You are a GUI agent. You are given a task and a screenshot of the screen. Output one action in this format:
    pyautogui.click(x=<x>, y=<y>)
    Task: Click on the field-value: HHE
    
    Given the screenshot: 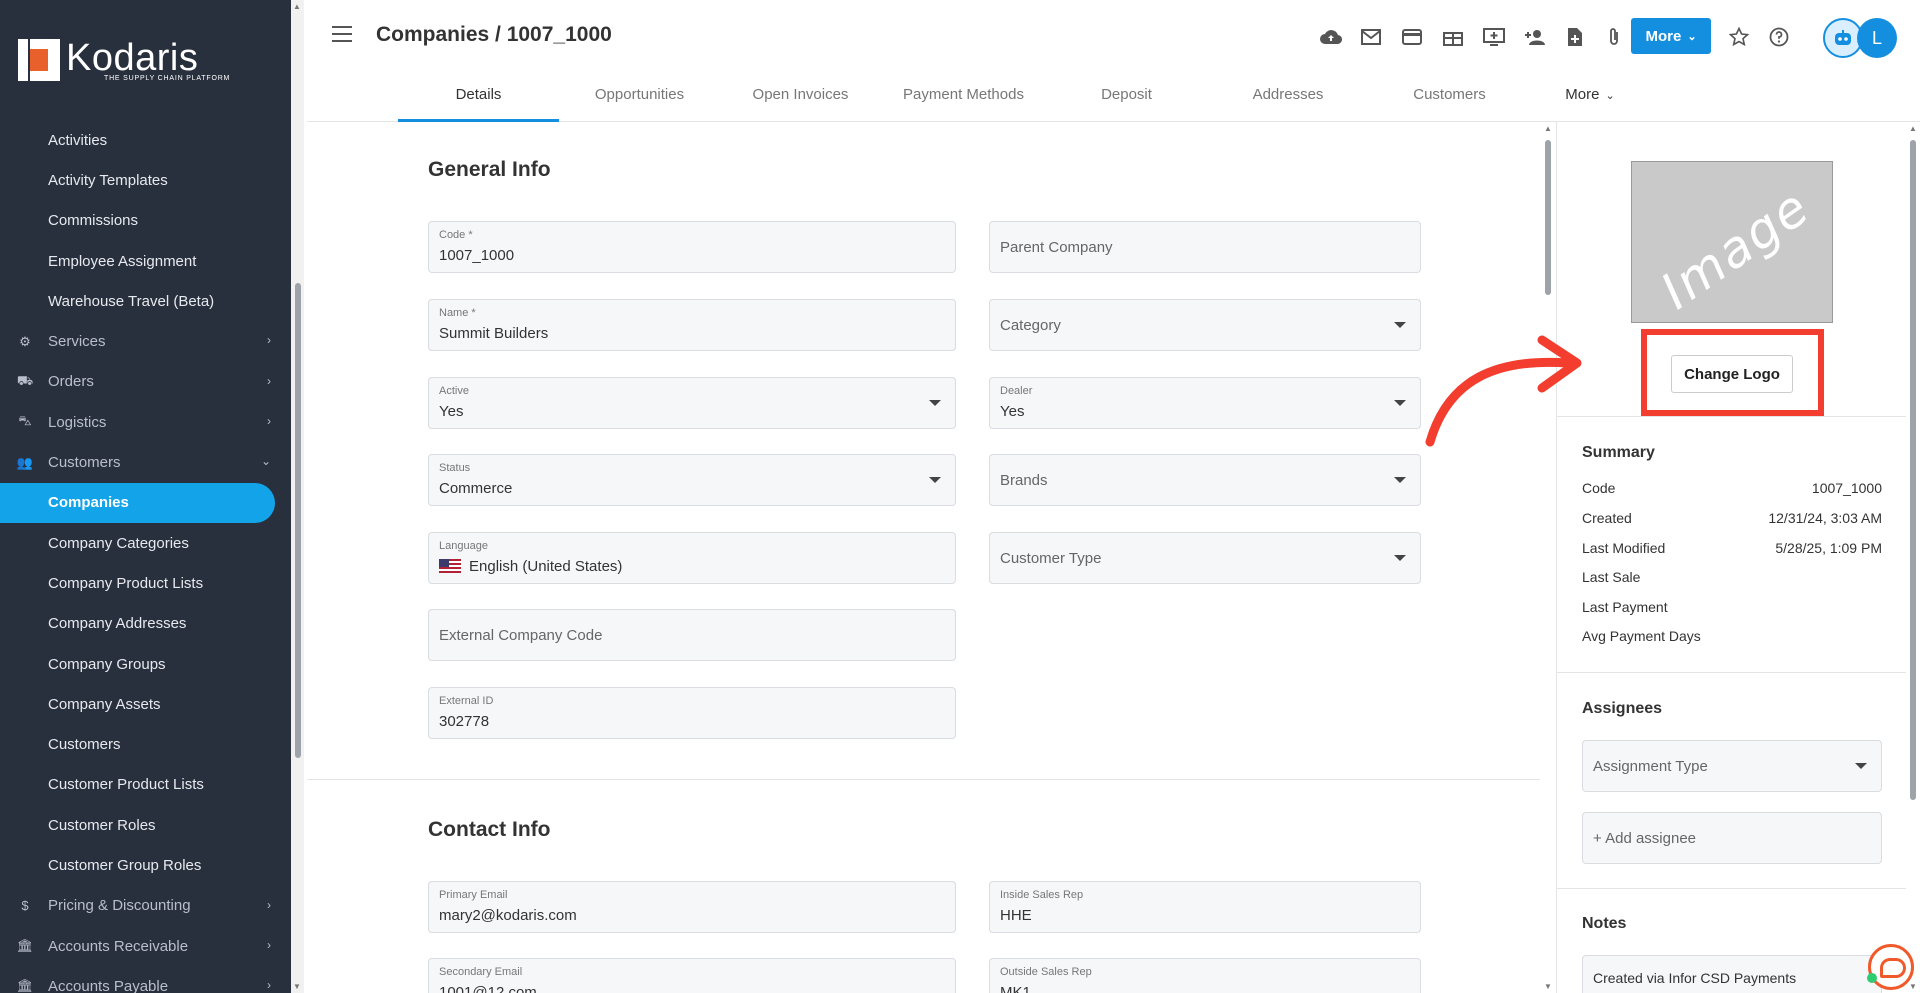 What is the action you would take?
    pyautogui.click(x=1016, y=915)
    